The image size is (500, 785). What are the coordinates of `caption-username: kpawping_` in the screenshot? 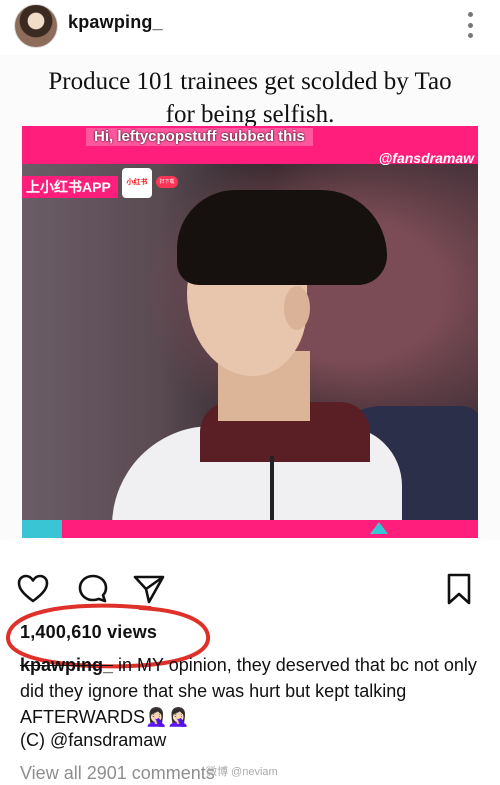 It's located at (66, 665).